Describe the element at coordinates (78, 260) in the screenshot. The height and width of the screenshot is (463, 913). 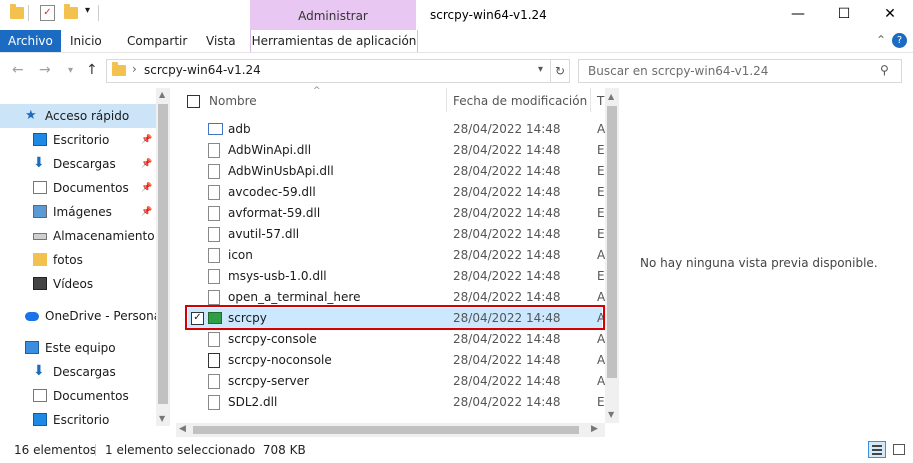
I see `nav-item-fotos: fotos` at that location.